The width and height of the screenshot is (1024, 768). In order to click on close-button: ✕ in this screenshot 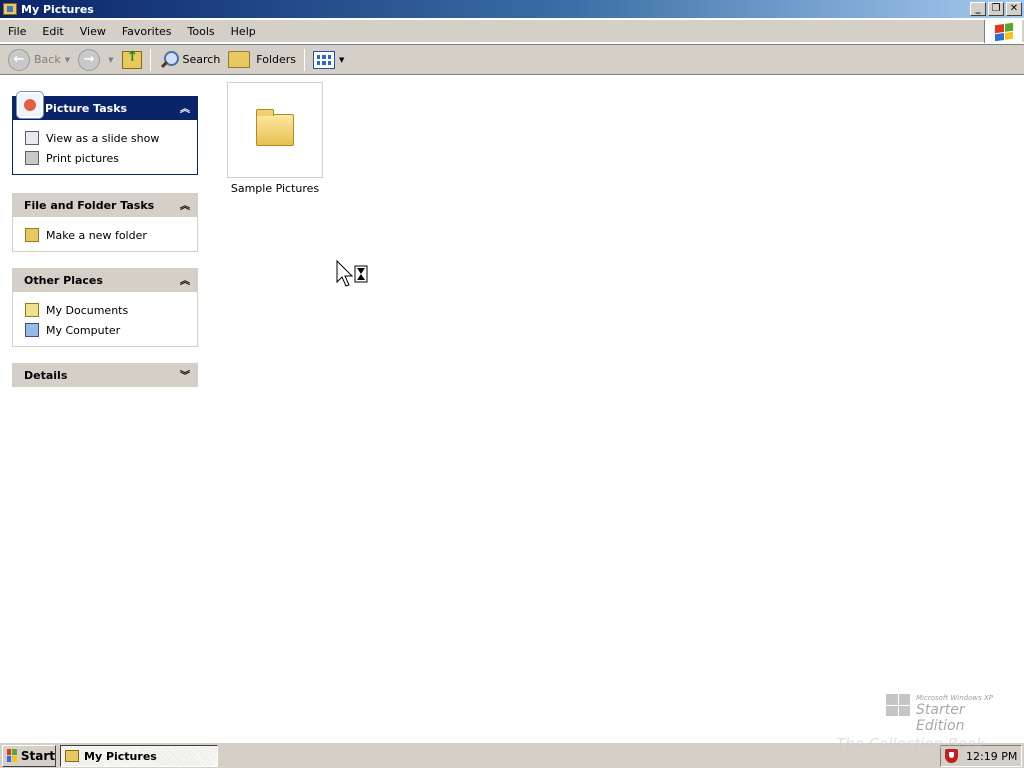, I will do `click(1014, 9)`.